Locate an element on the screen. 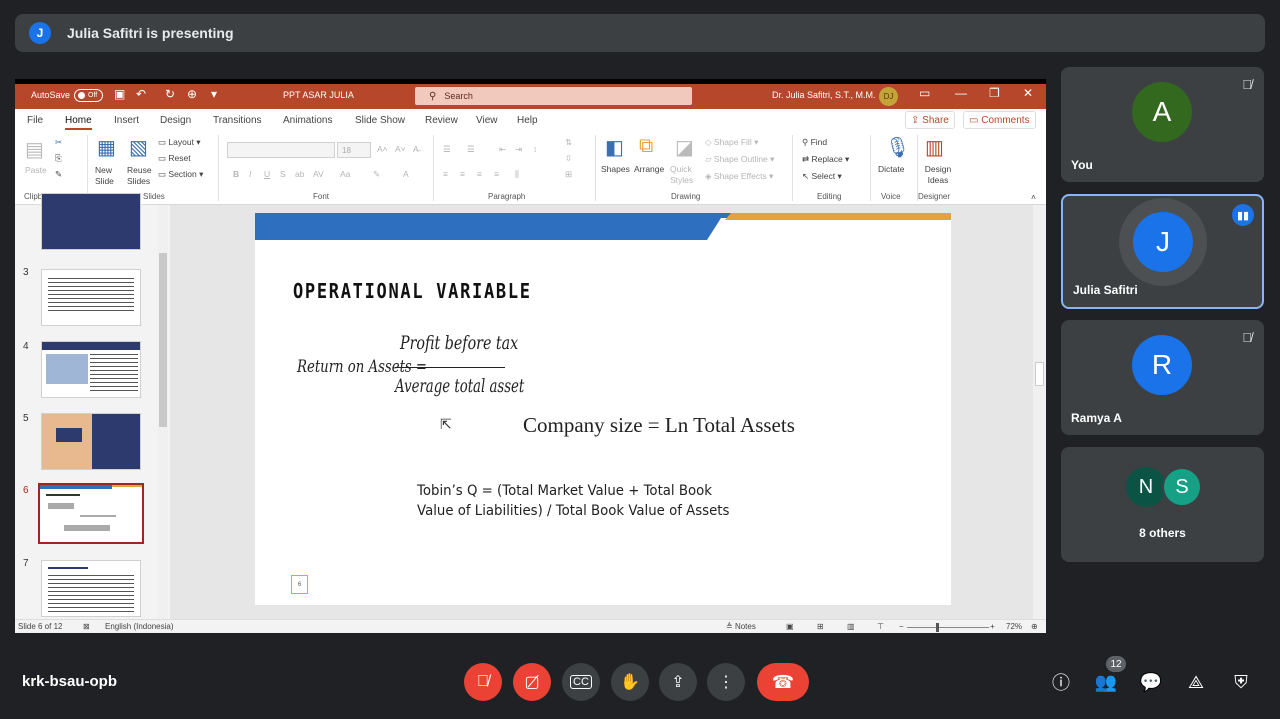 The height and width of the screenshot is (719, 1280). slide-scrollbar is located at coordinates (1039, 412).